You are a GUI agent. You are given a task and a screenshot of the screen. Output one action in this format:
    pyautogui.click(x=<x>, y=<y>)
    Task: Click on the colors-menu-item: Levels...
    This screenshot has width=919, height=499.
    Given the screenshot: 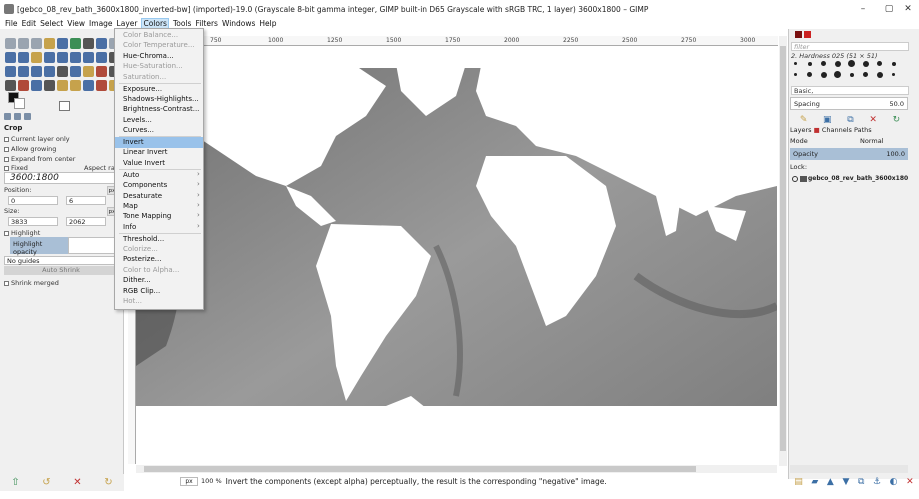 What is the action you would take?
    pyautogui.click(x=159, y=120)
    